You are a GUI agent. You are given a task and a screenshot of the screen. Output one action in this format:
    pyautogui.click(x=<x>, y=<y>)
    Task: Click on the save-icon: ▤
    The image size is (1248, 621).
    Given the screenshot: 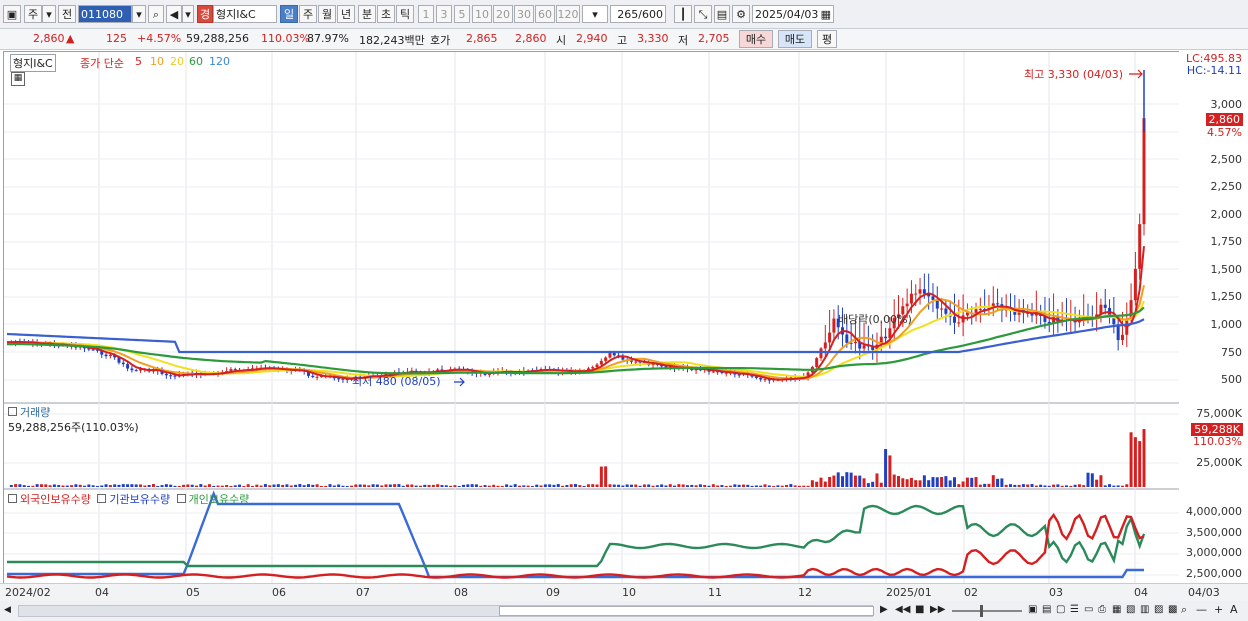 What is the action you would take?
    pyautogui.click(x=722, y=14)
    